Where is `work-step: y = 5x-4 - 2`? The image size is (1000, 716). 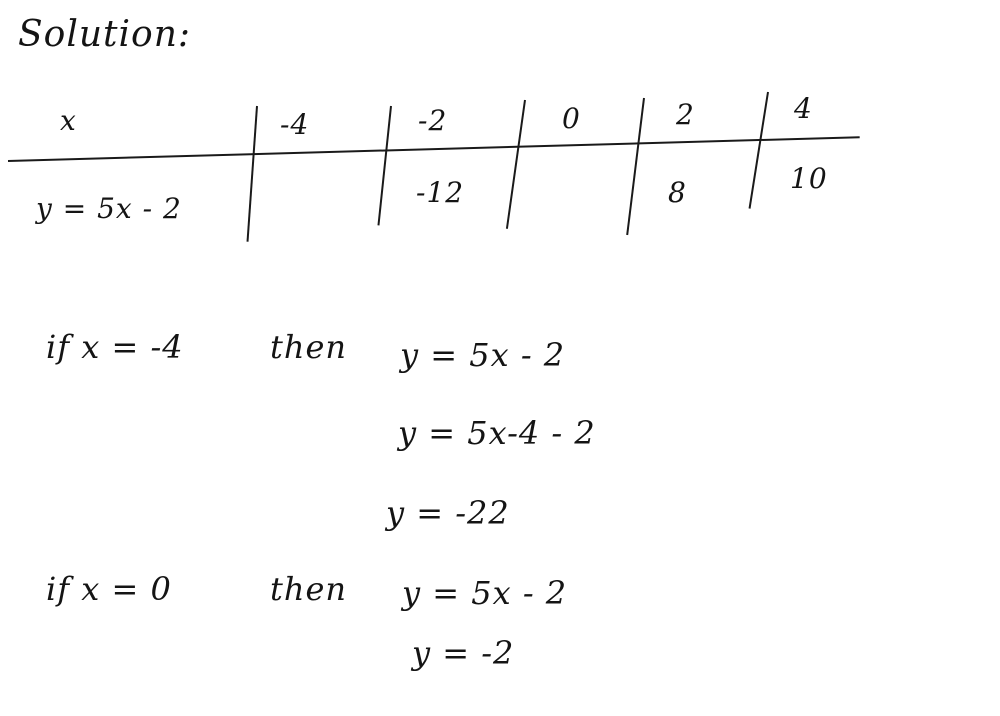
work-step: y = 5x-4 - 2 is located at coordinates (497, 433).